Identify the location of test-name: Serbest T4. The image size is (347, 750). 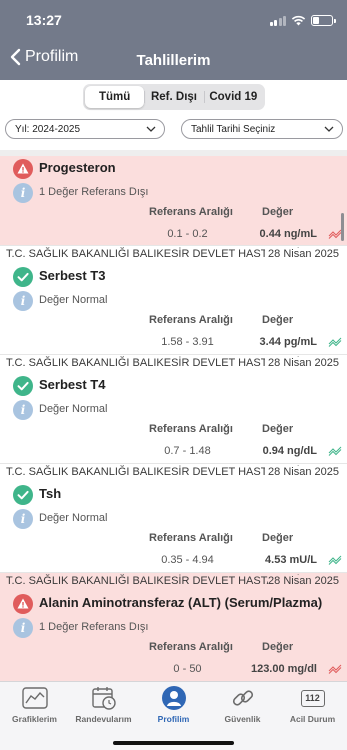
(72, 384).